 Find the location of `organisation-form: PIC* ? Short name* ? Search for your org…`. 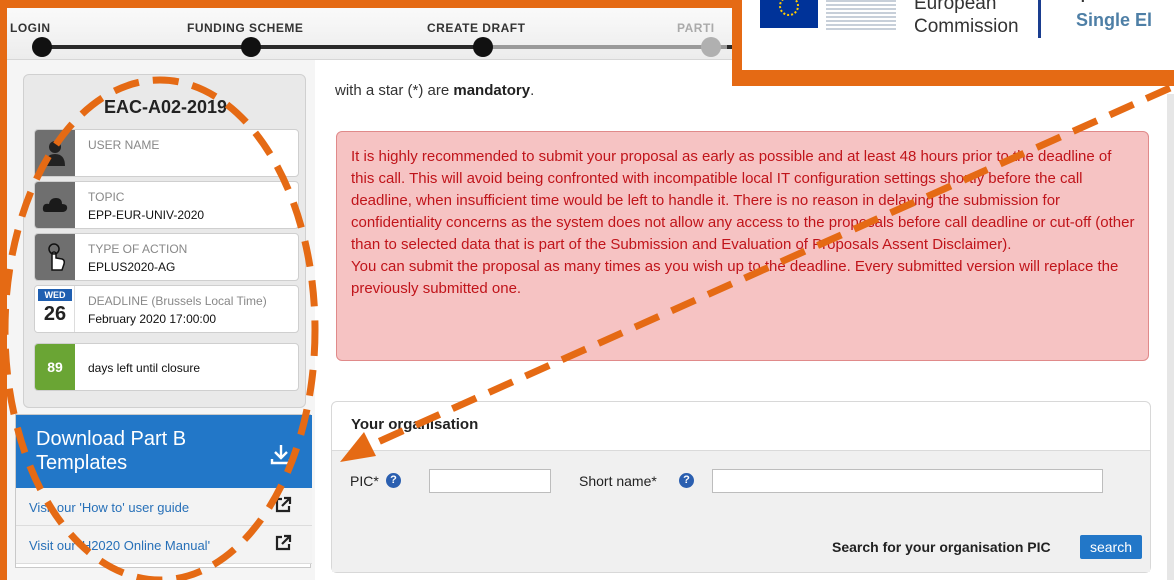

organisation-form: PIC* ? Short name* ? Search for your org… is located at coordinates (741, 511).